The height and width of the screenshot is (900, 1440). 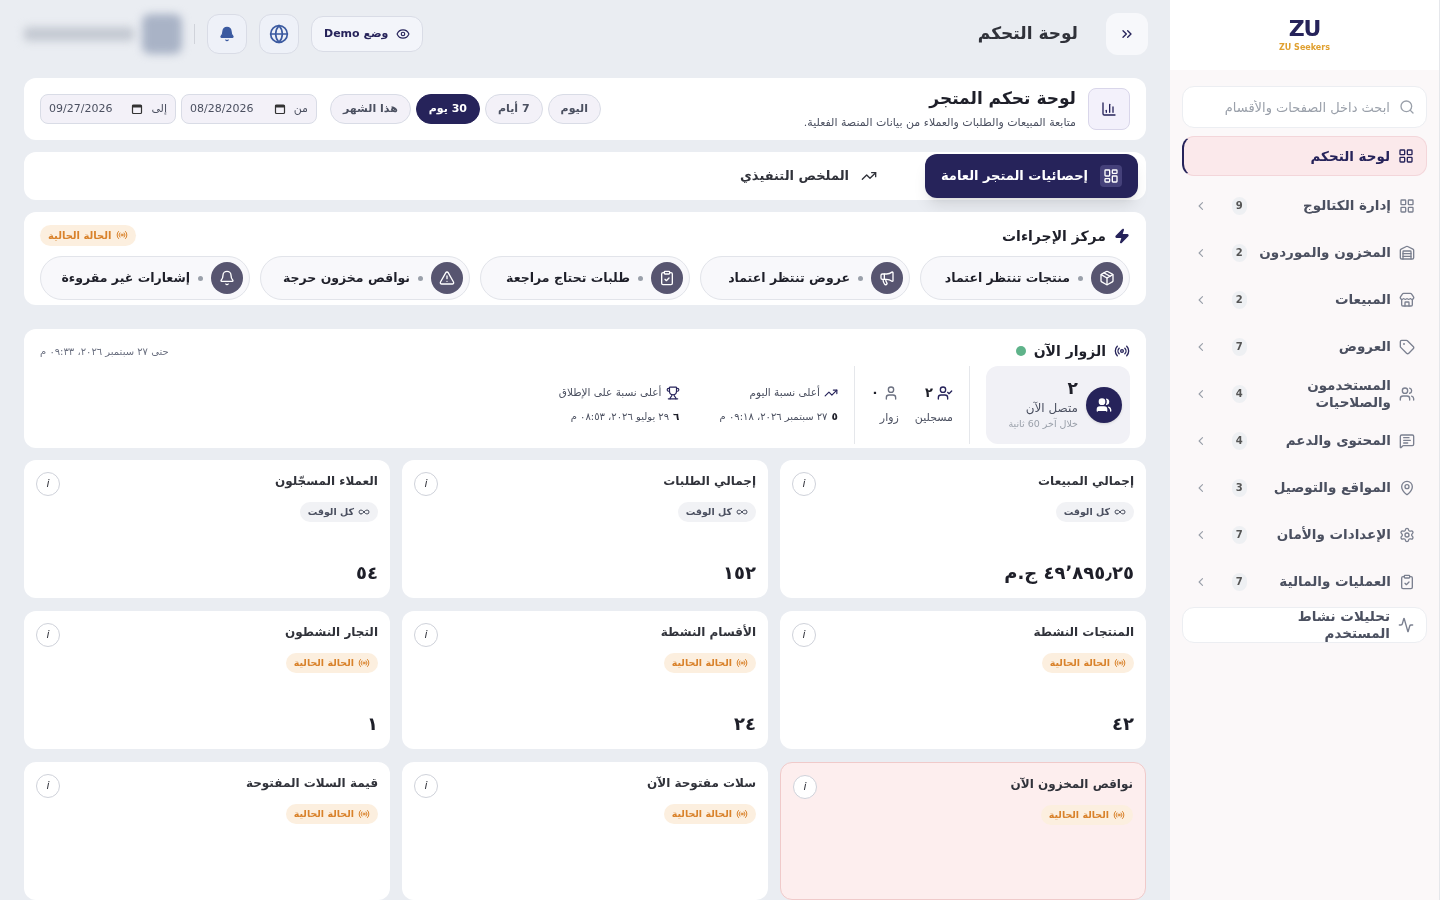 I want to click on online-note: خلال آخر 60 ثانية, so click(x=1043, y=424).